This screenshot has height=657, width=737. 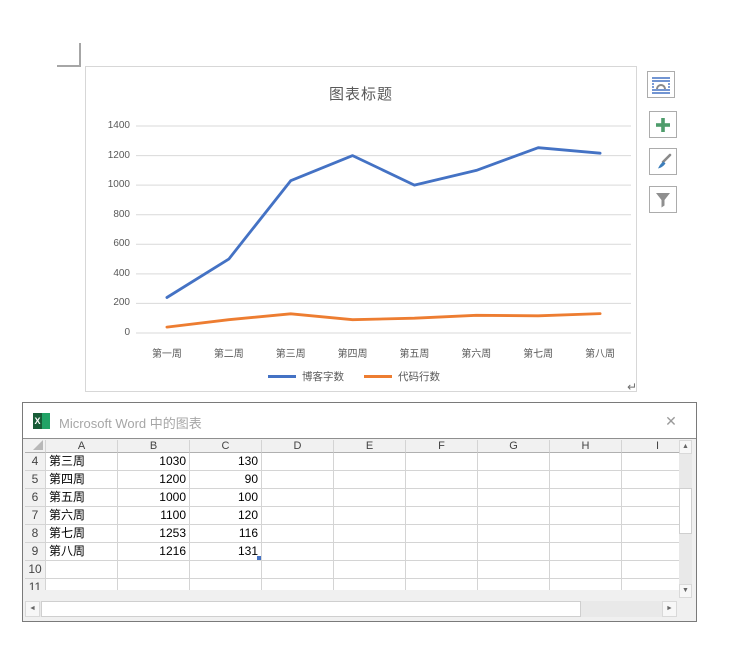 I want to click on horizontal-scrollbar: ◄ ►, so click(x=351, y=609).